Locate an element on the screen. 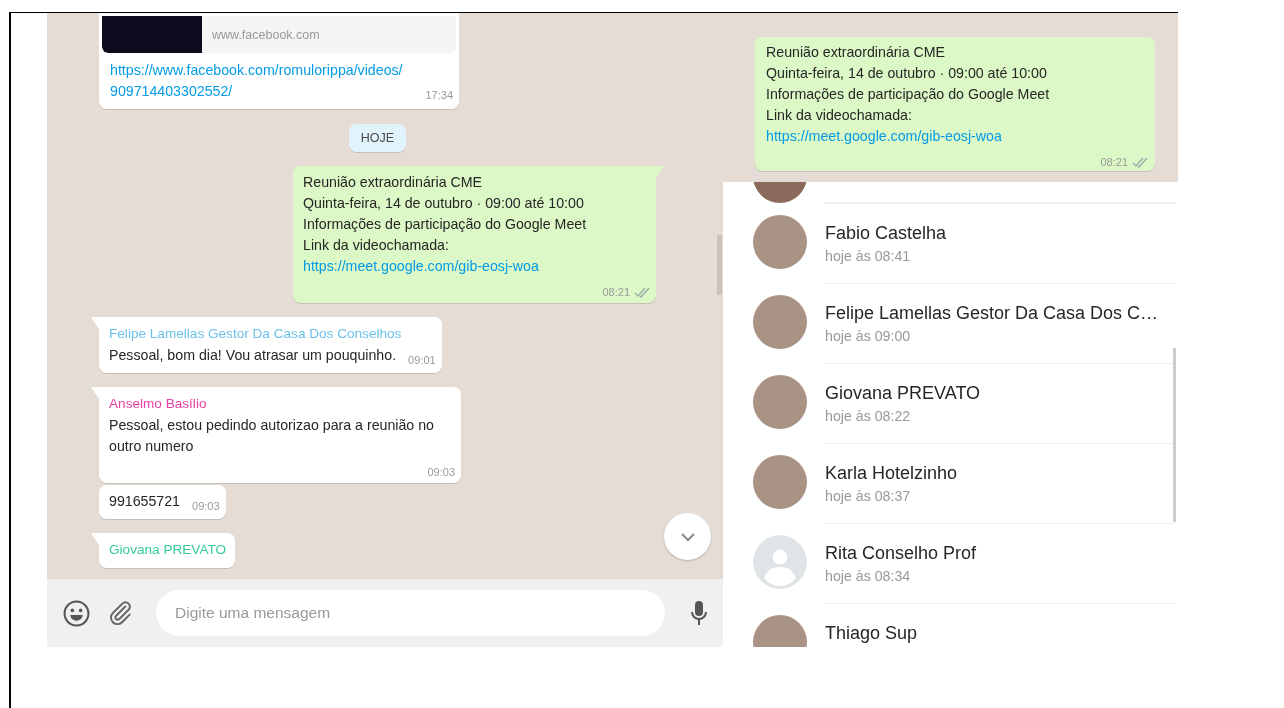  paperclip-icon is located at coordinates (121, 613).